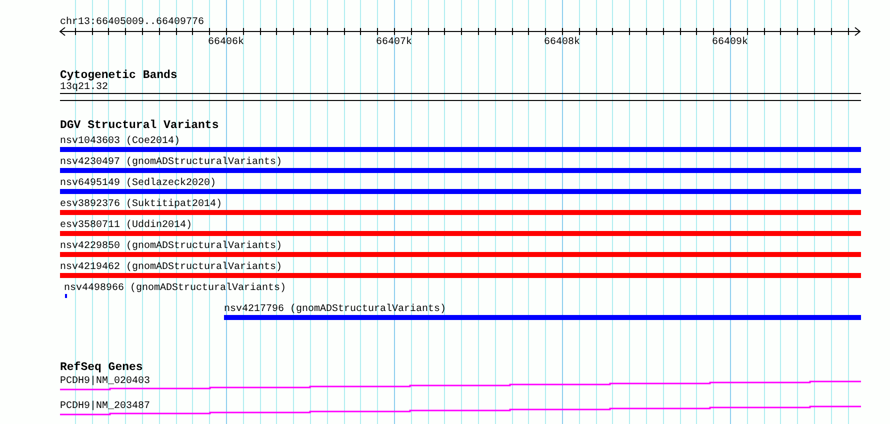  Describe the element at coordinates (730, 42) in the screenshot. I see `ruler-tick-label: 66409k` at that location.